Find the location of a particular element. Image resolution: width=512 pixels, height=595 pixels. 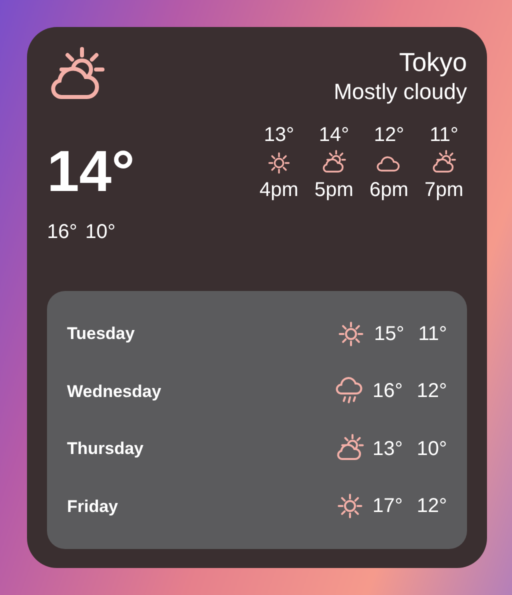

weather-condition: Mostly cloudy is located at coordinates (400, 92).